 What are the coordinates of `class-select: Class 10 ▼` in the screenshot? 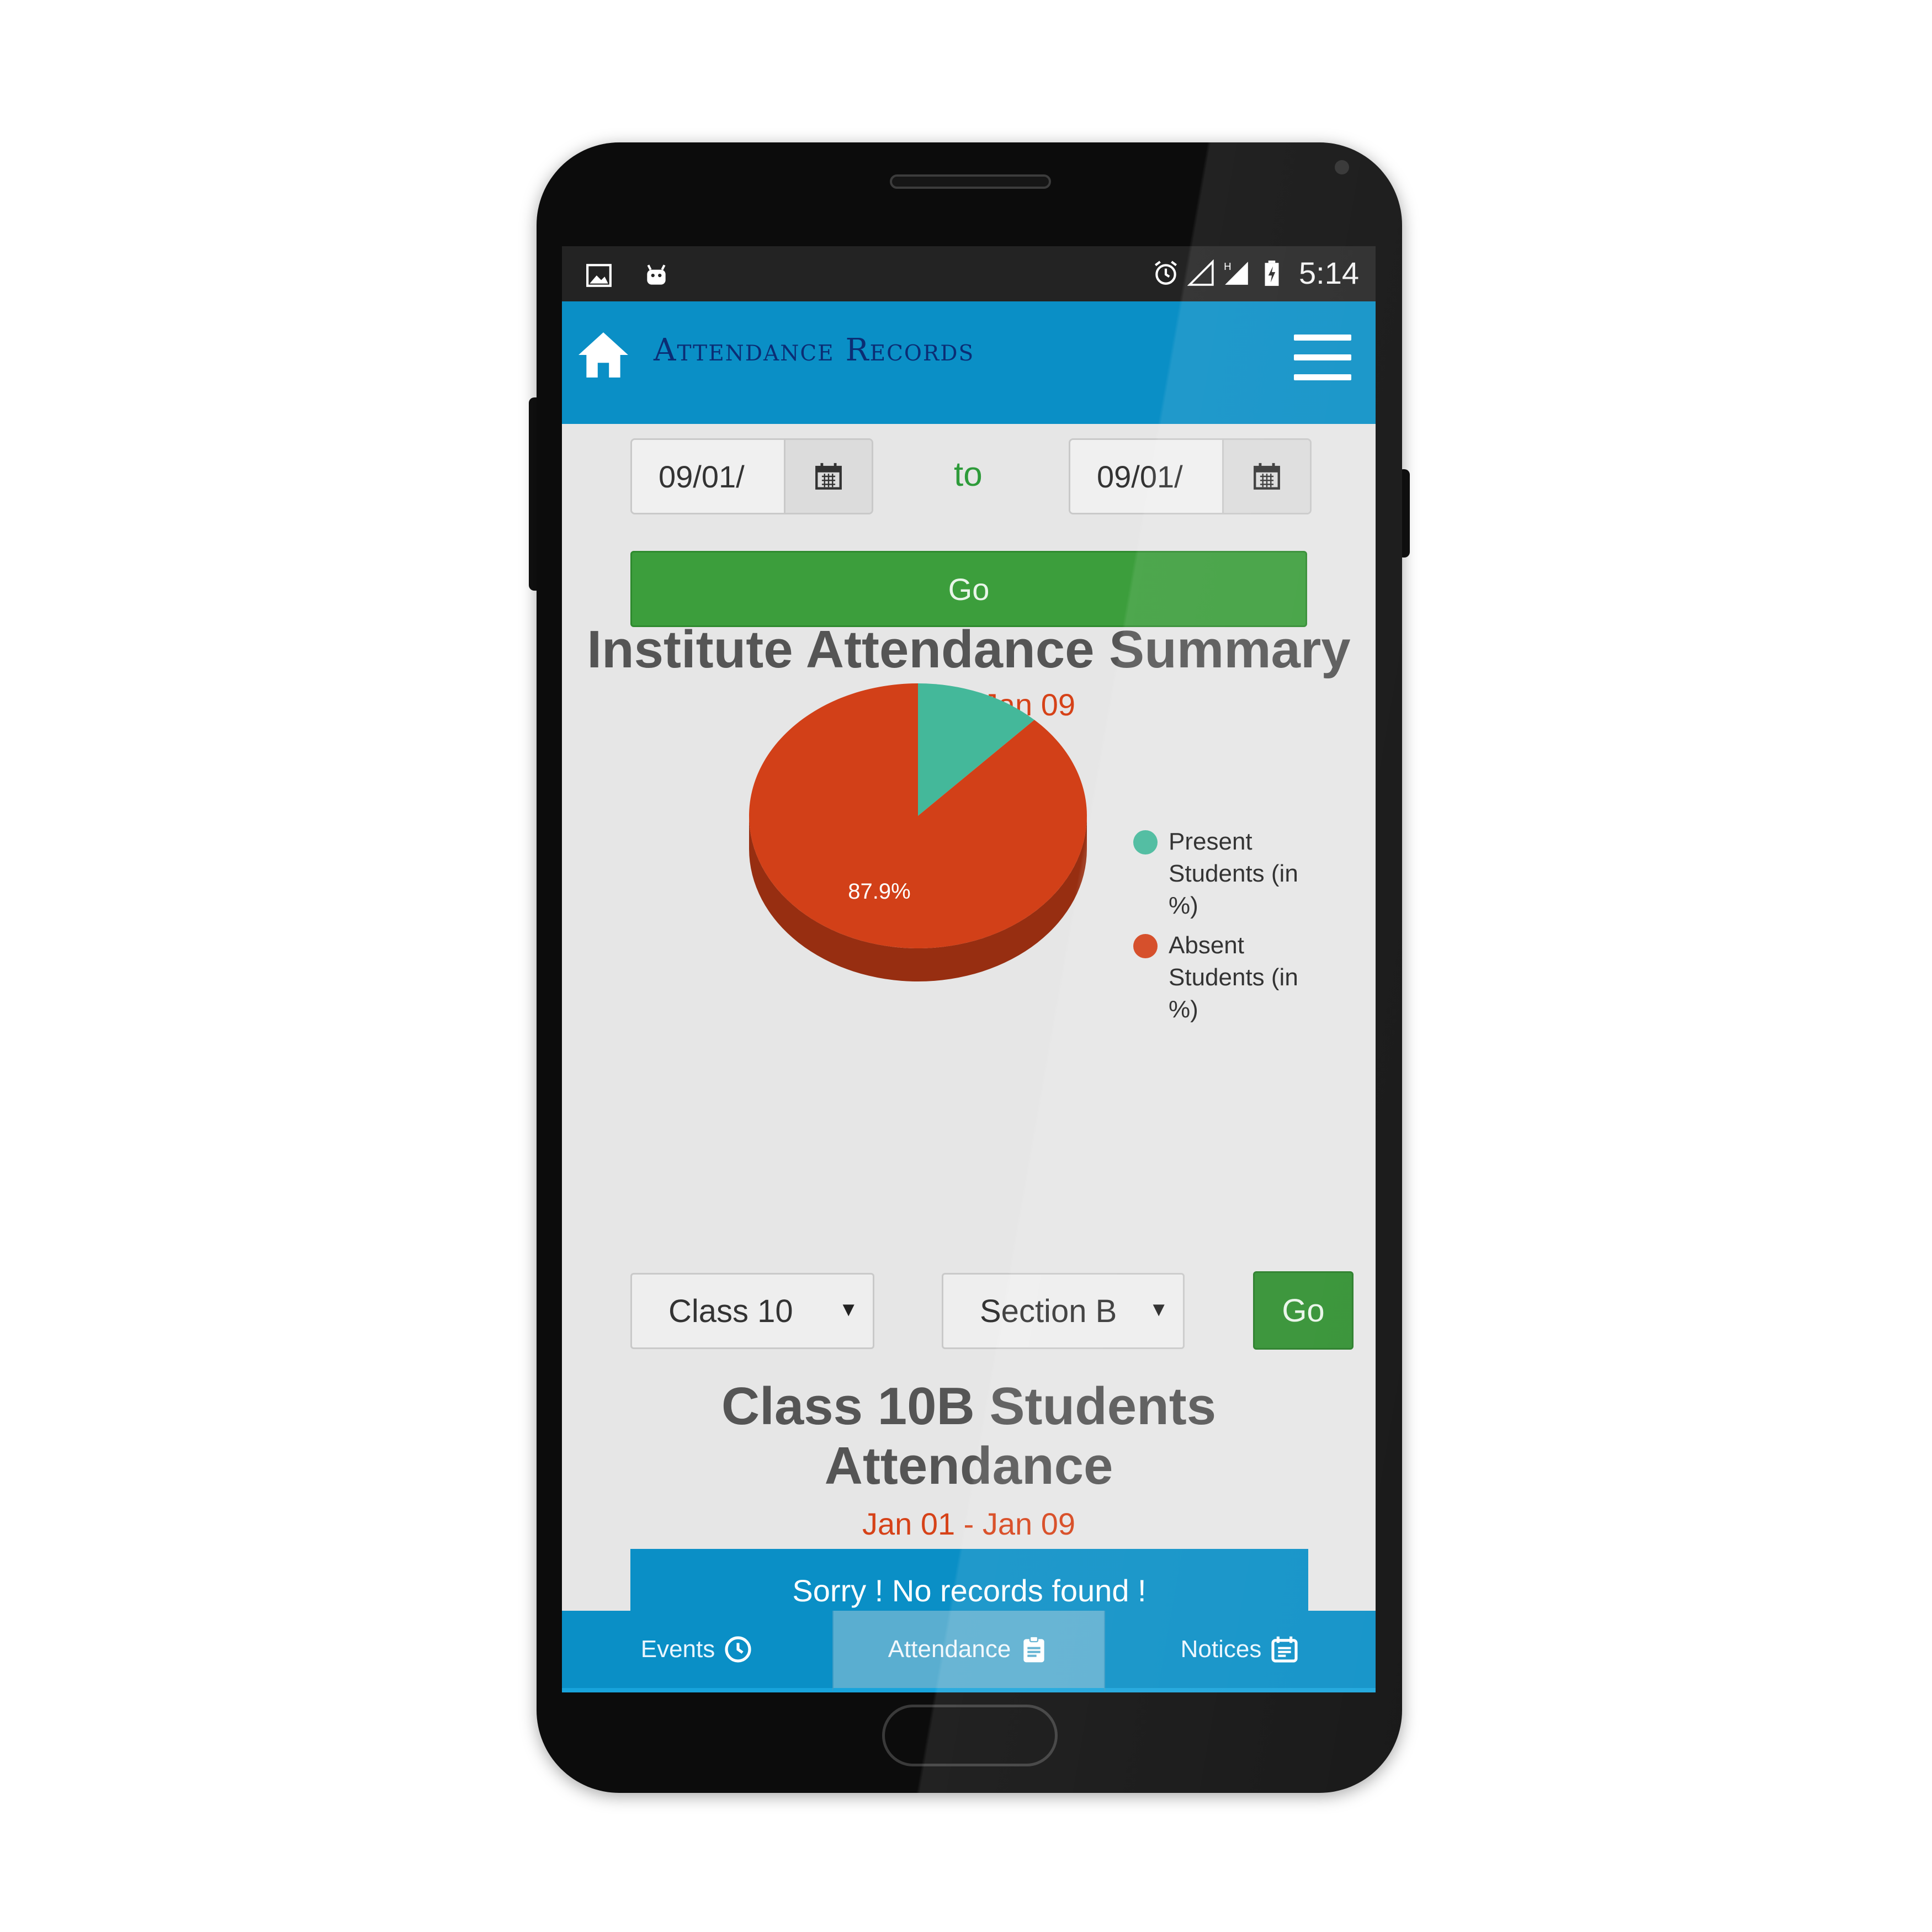 It's located at (752, 1311).